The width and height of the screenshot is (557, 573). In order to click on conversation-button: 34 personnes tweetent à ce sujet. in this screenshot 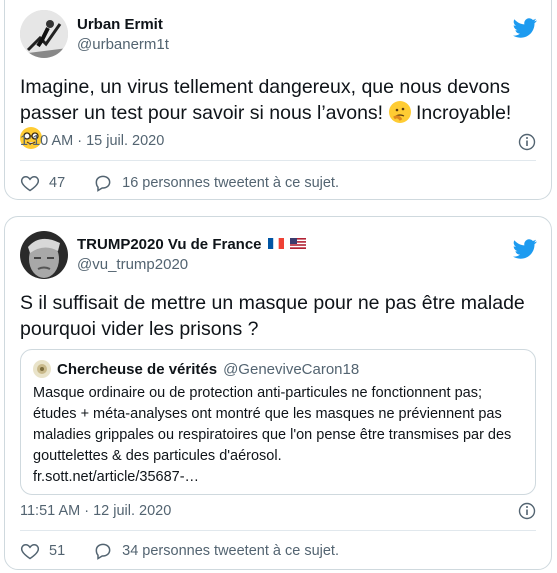, I will do `click(216, 551)`.